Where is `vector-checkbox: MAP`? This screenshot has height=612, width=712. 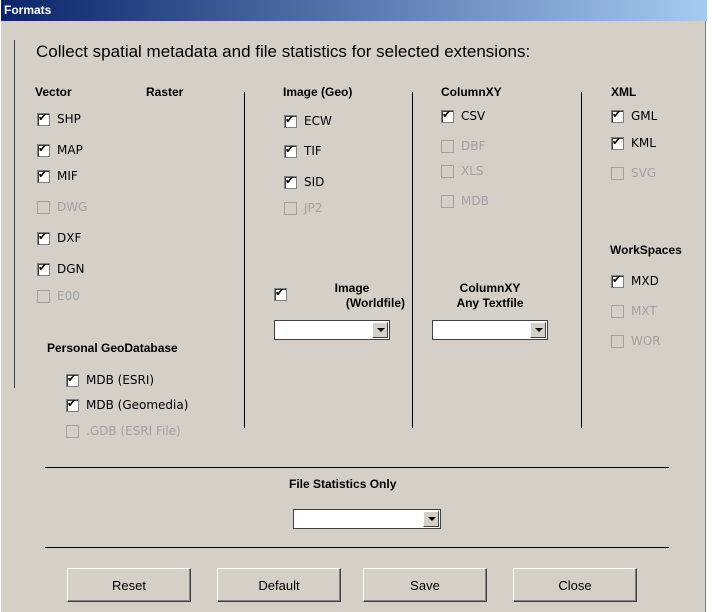
vector-checkbox: MAP is located at coordinates (60, 149).